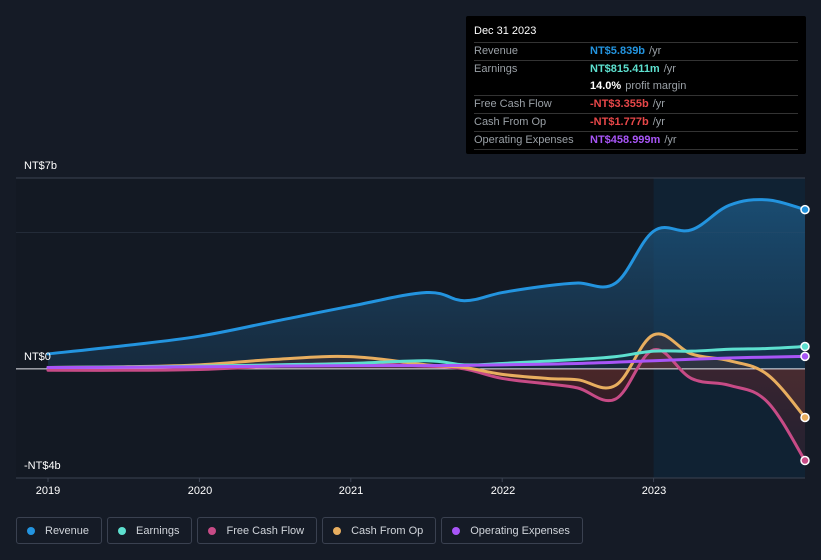 The height and width of the screenshot is (560, 821). What do you see at coordinates (496, 51) in the screenshot?
I see `tooltip-label: Revenue` at bounding box center [496, 51].